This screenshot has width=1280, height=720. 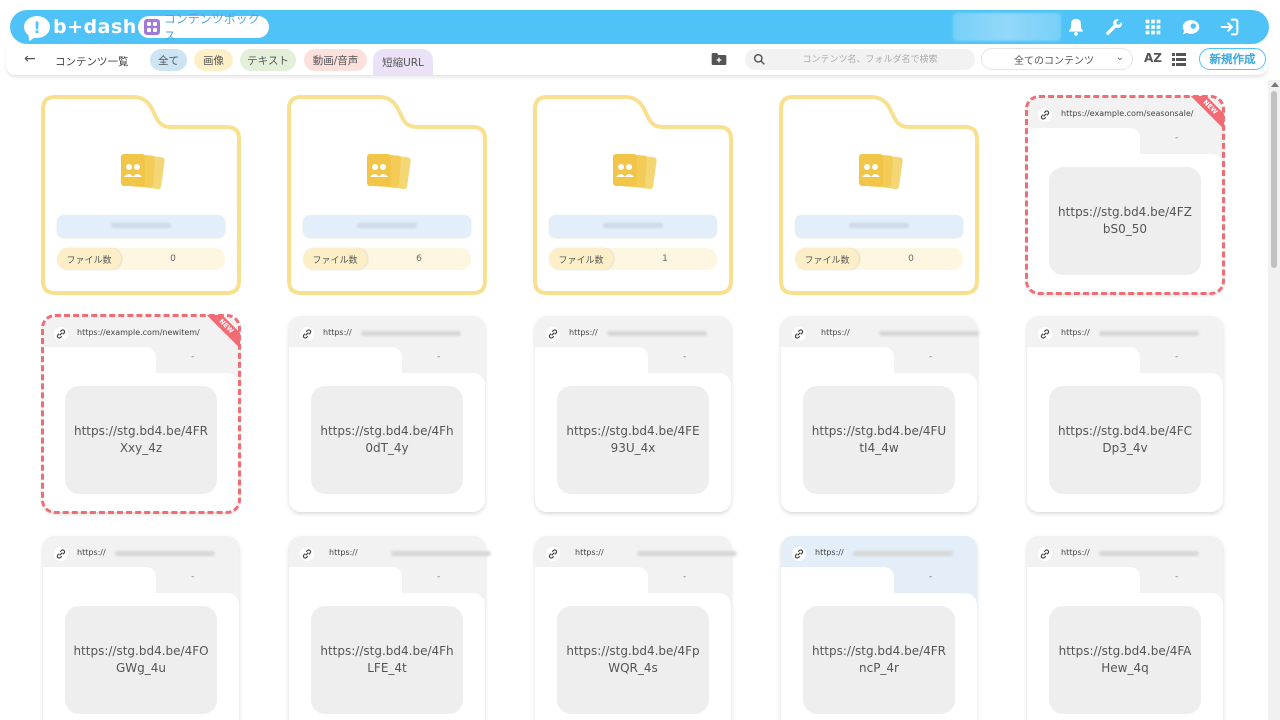 What do you see at coordinates (1153, 27) in the screenshot?
I see `apps-grid-icon` at bounding box center [1153, 27].